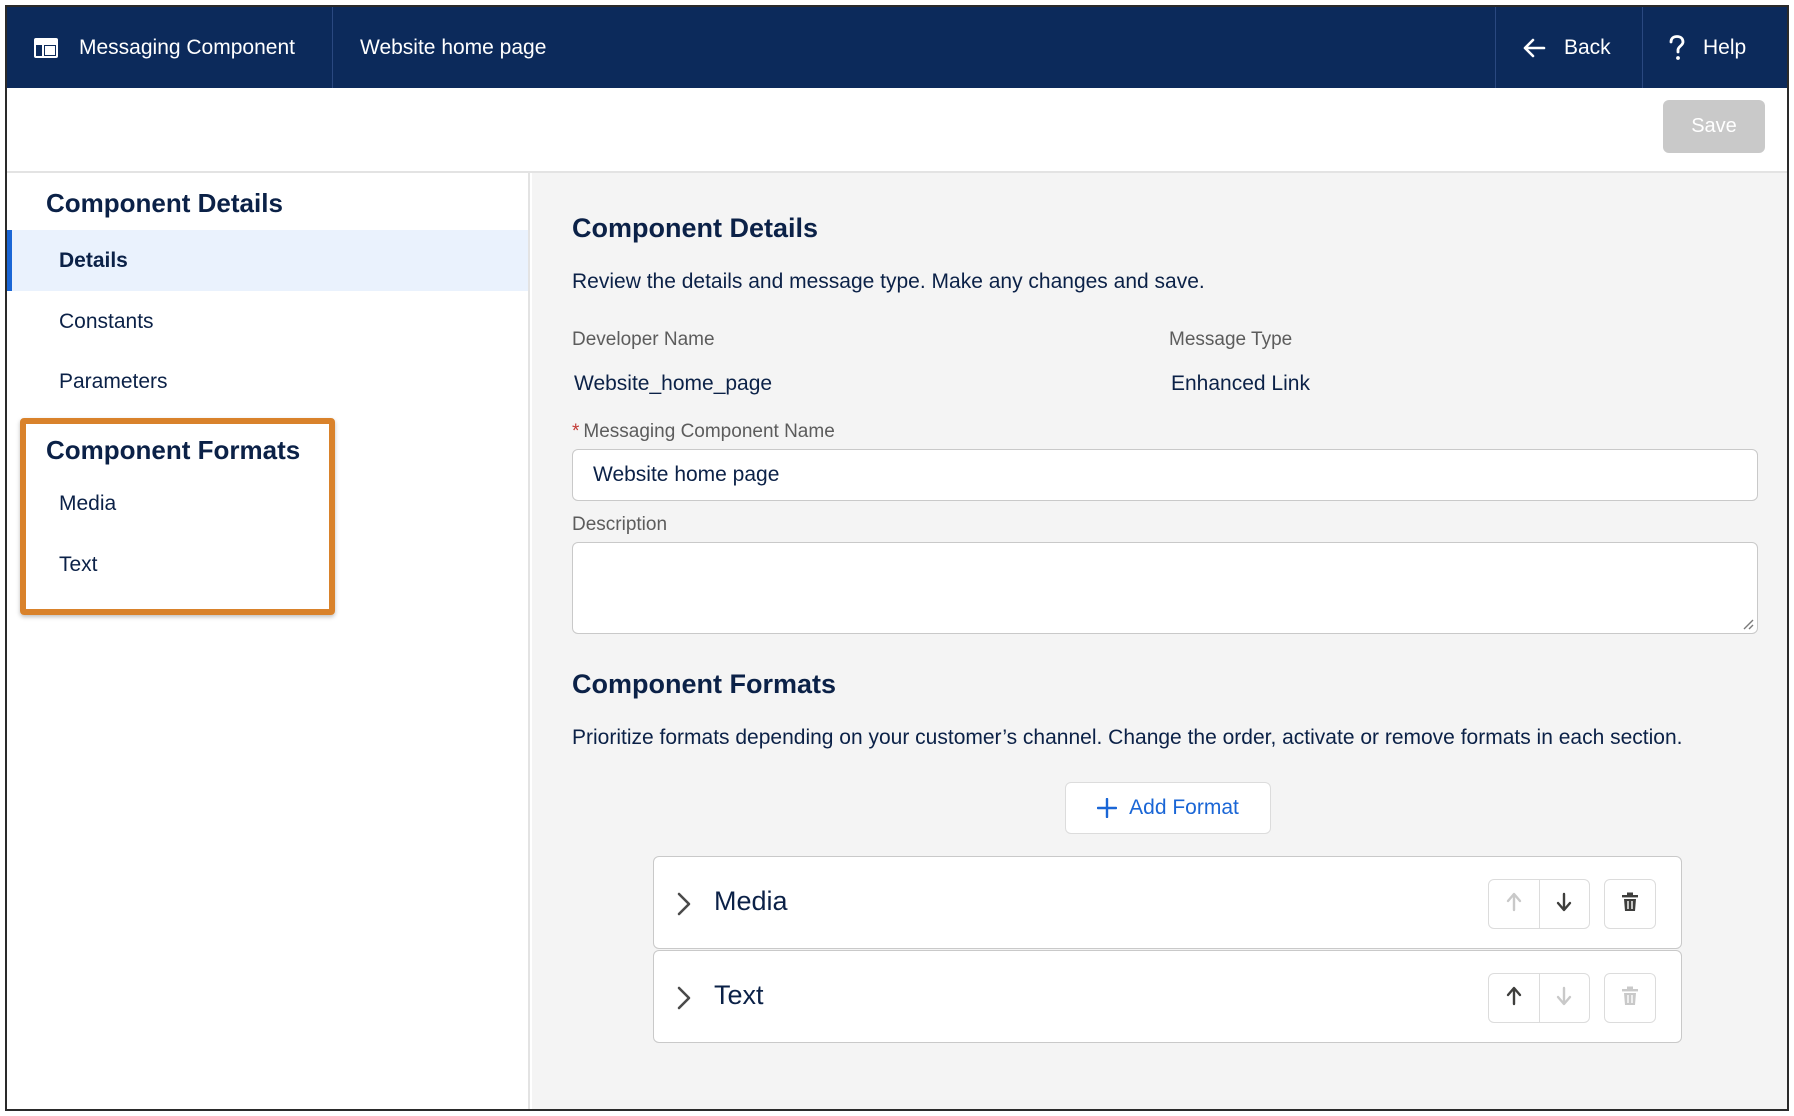  Describe the element at coordinates (1184, 807) in the screenshot. I see `add-format-label: Add Format` at that location.